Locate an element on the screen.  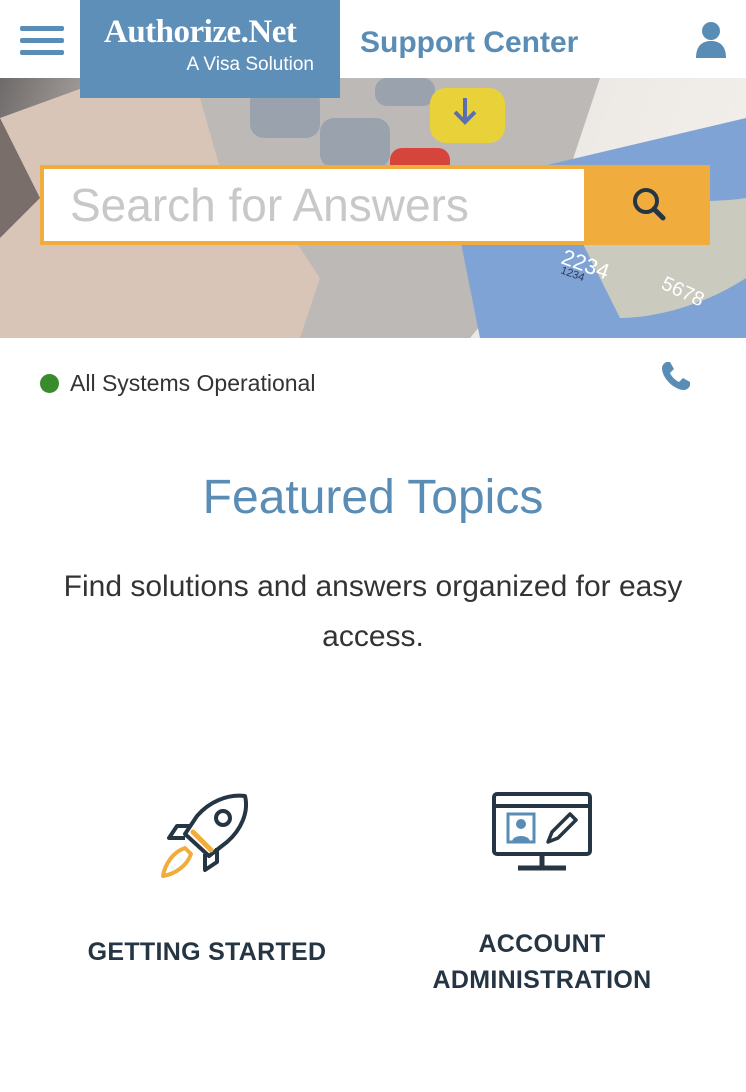
topic-label: ACCOUNT ADMINISTRATION is located at coordinates (542, 962).